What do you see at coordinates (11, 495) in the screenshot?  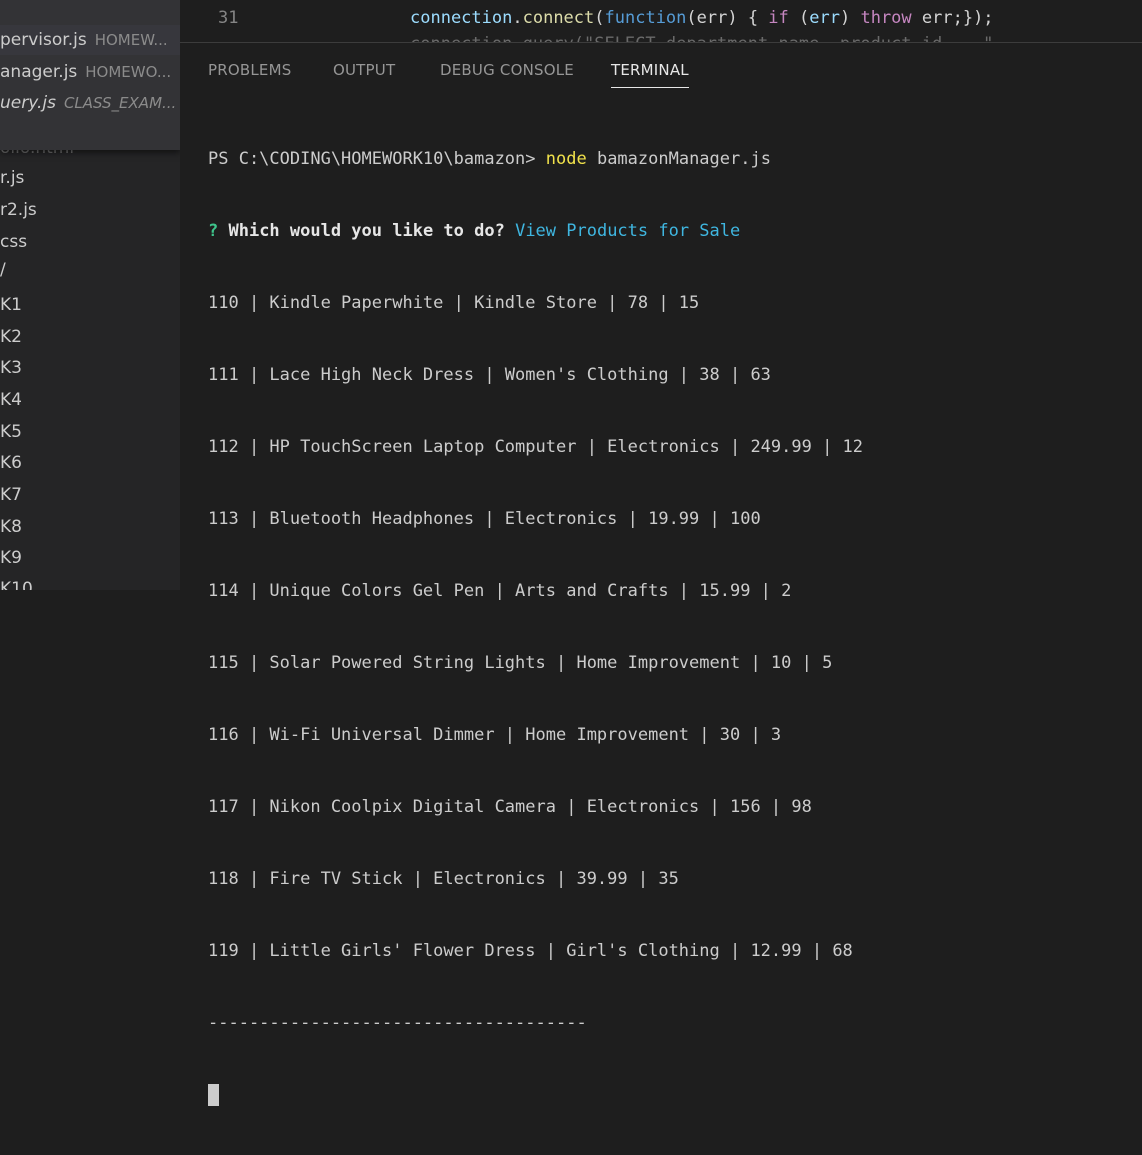 I see `folder-tree-item: K7` at bounding box center [11, 495].